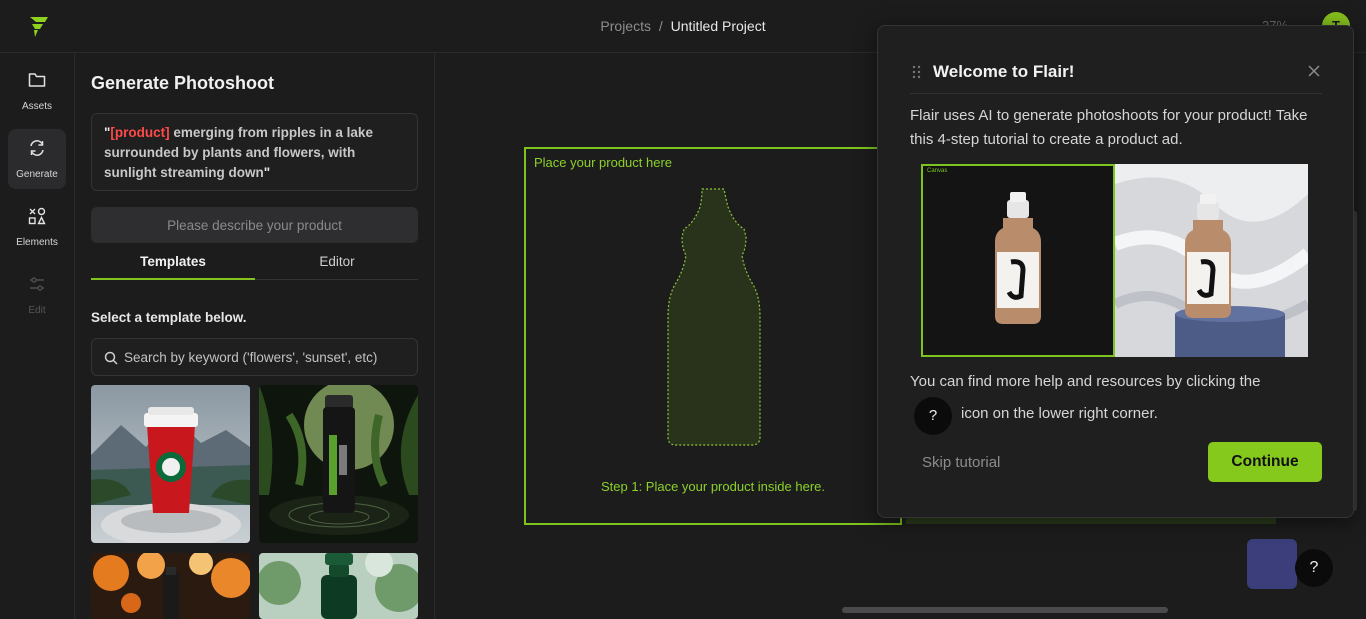 This screenshot has width=1366, height=619. I want to click on tutorial-preview-image: Canvas, so click(1117, 260).